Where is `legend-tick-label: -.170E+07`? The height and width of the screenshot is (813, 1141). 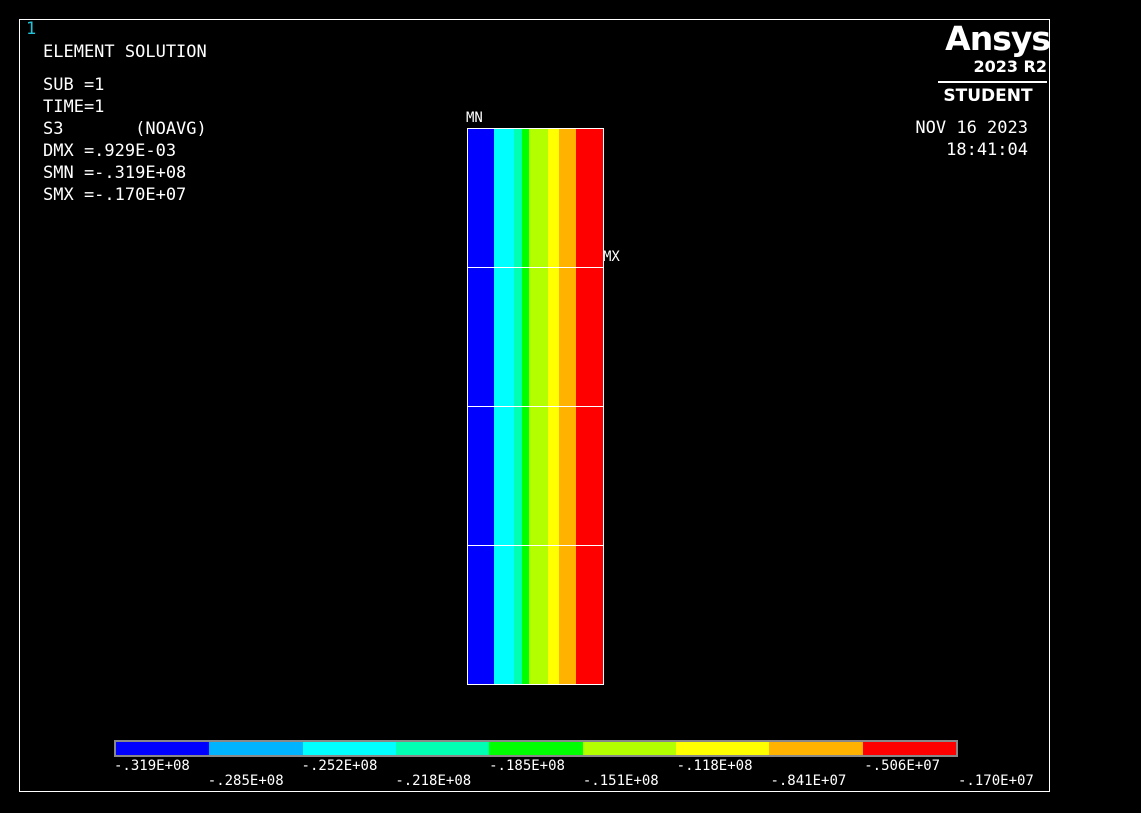 legend-tick-label: -.170E+07 is located at coordinates (996, 781).